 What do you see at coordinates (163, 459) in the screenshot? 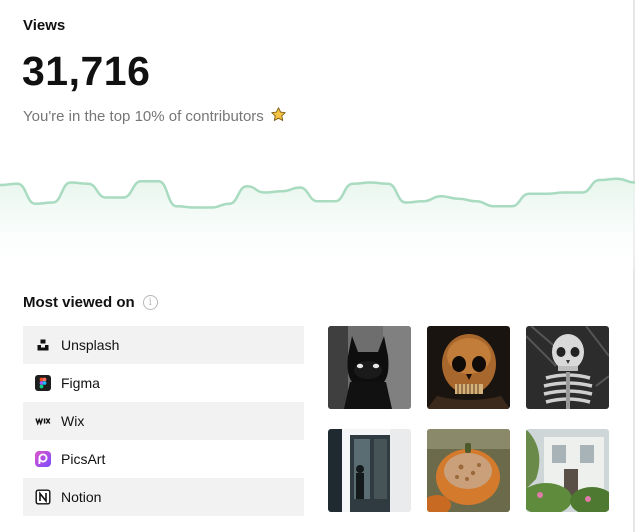
I see `platform-item-picsart: PicsArt` at bounding box center [163, 459].